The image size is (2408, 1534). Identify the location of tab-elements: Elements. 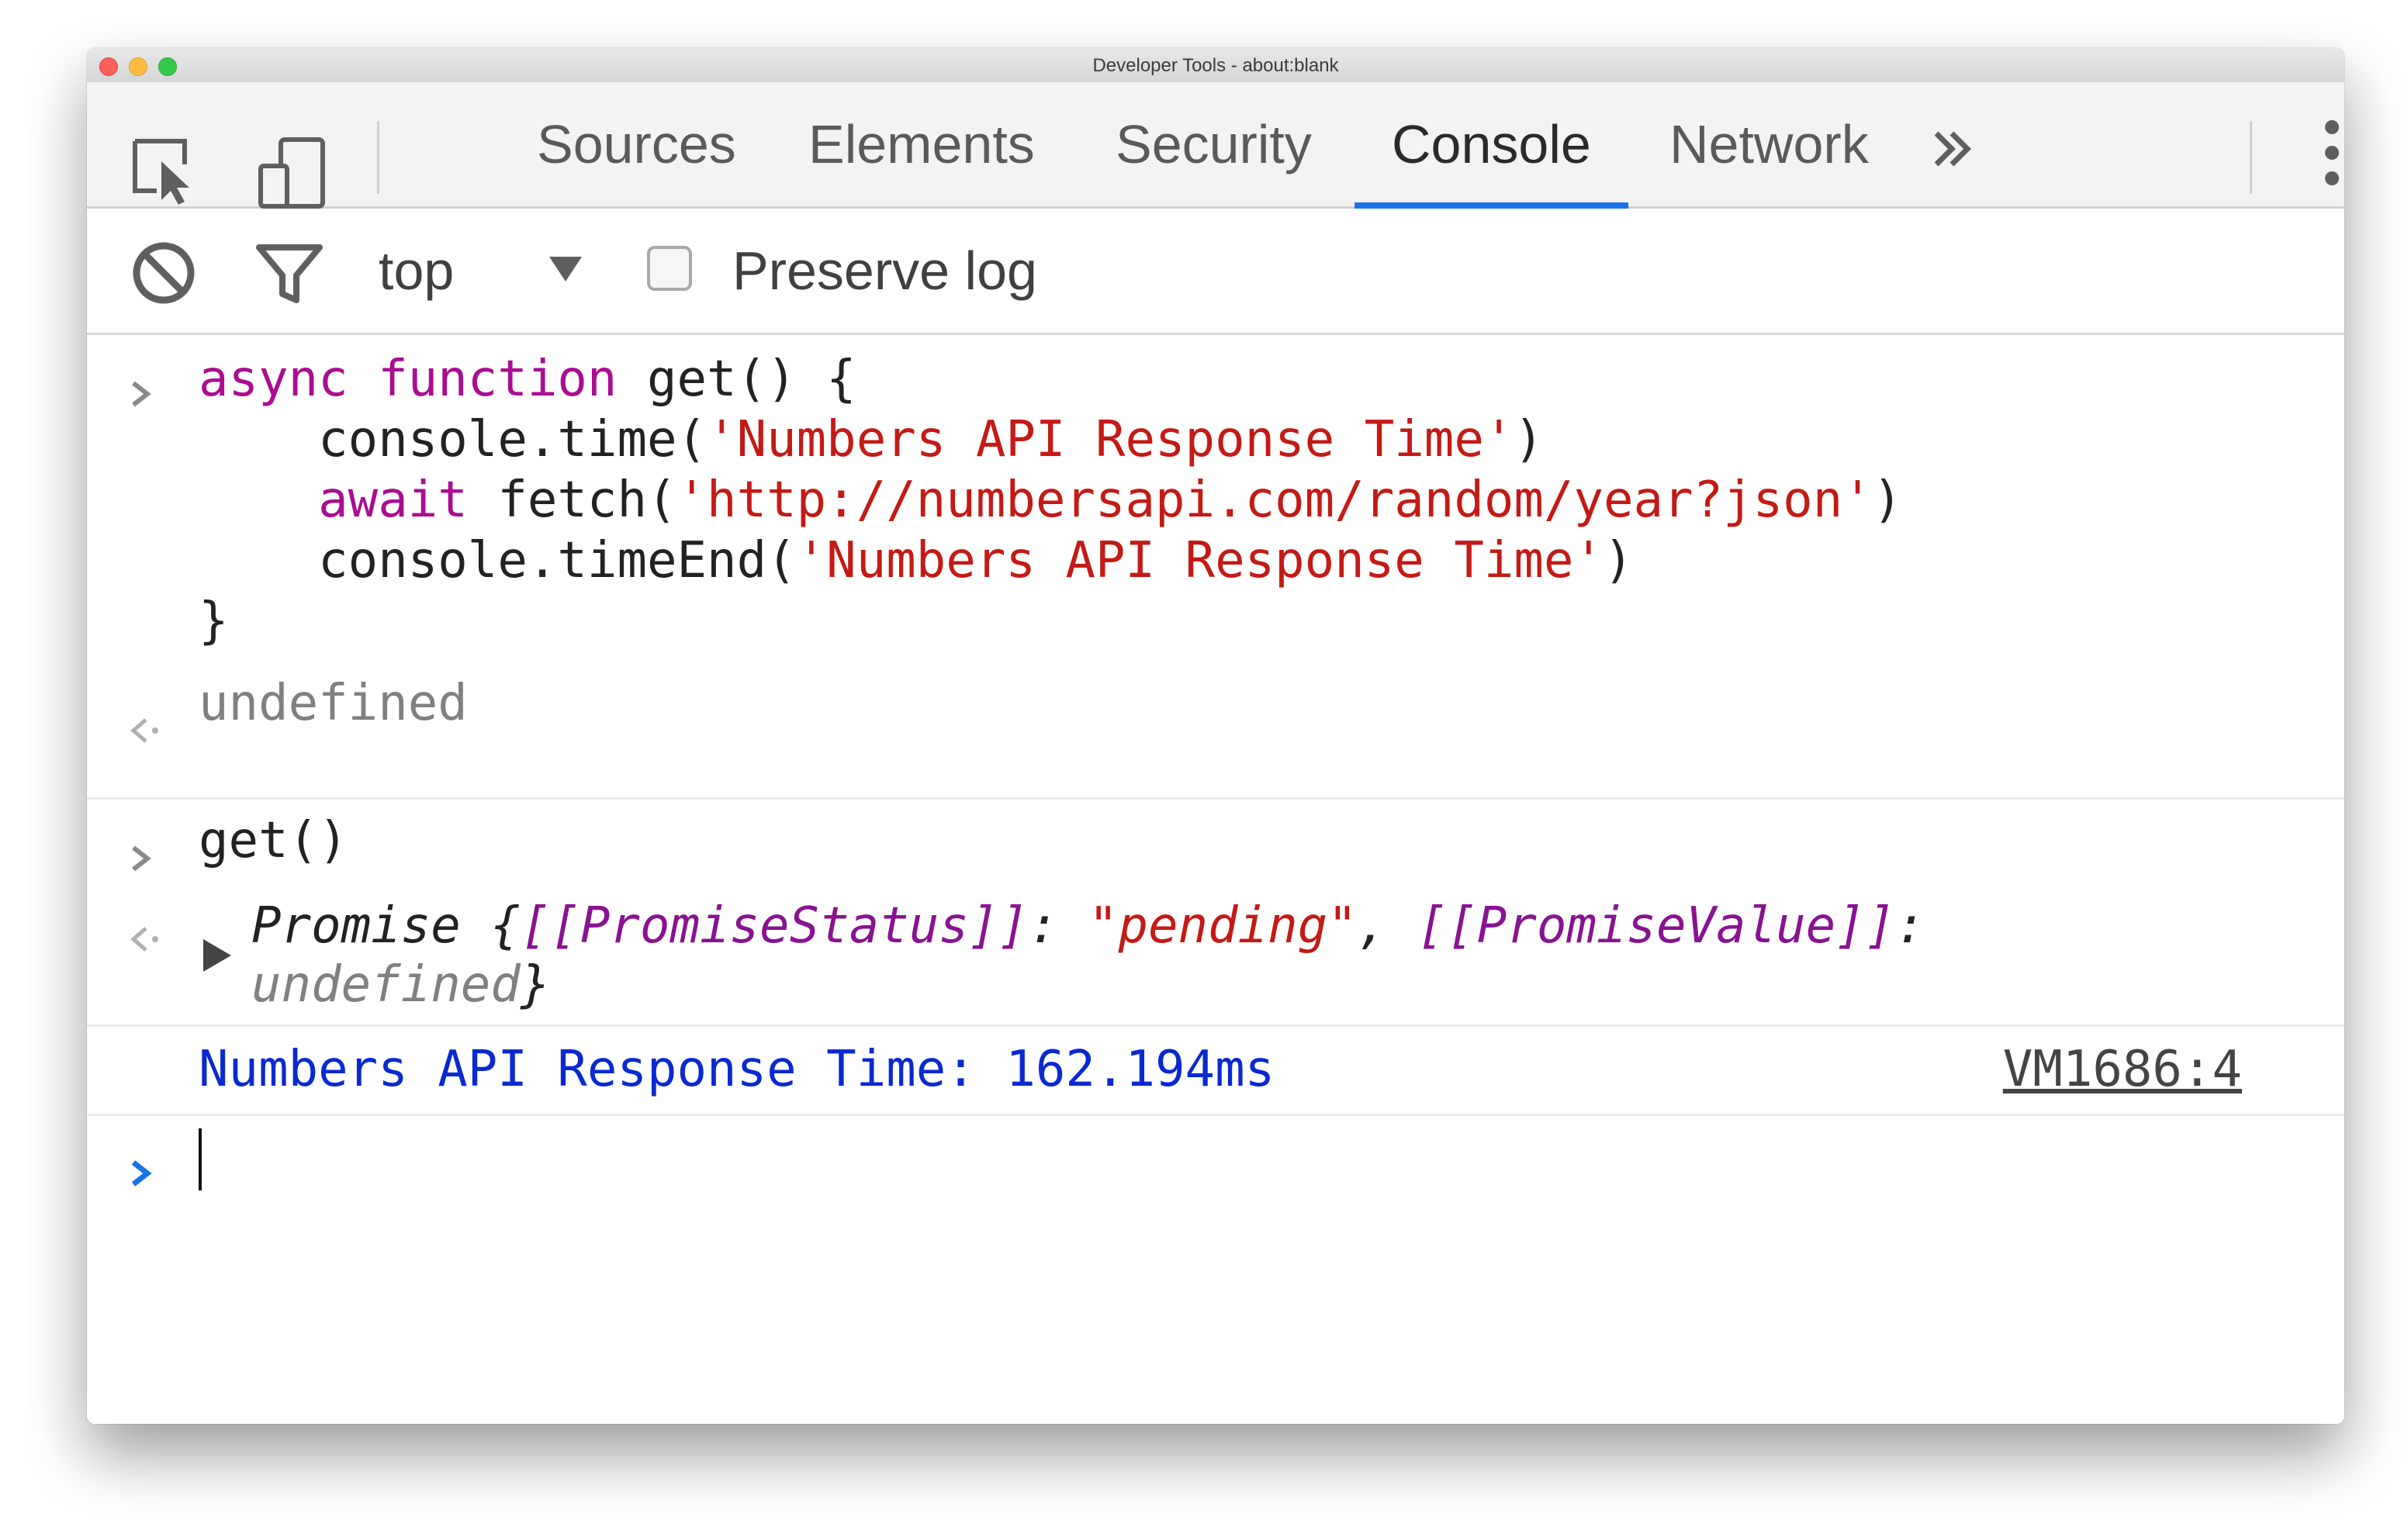
(921, 144).